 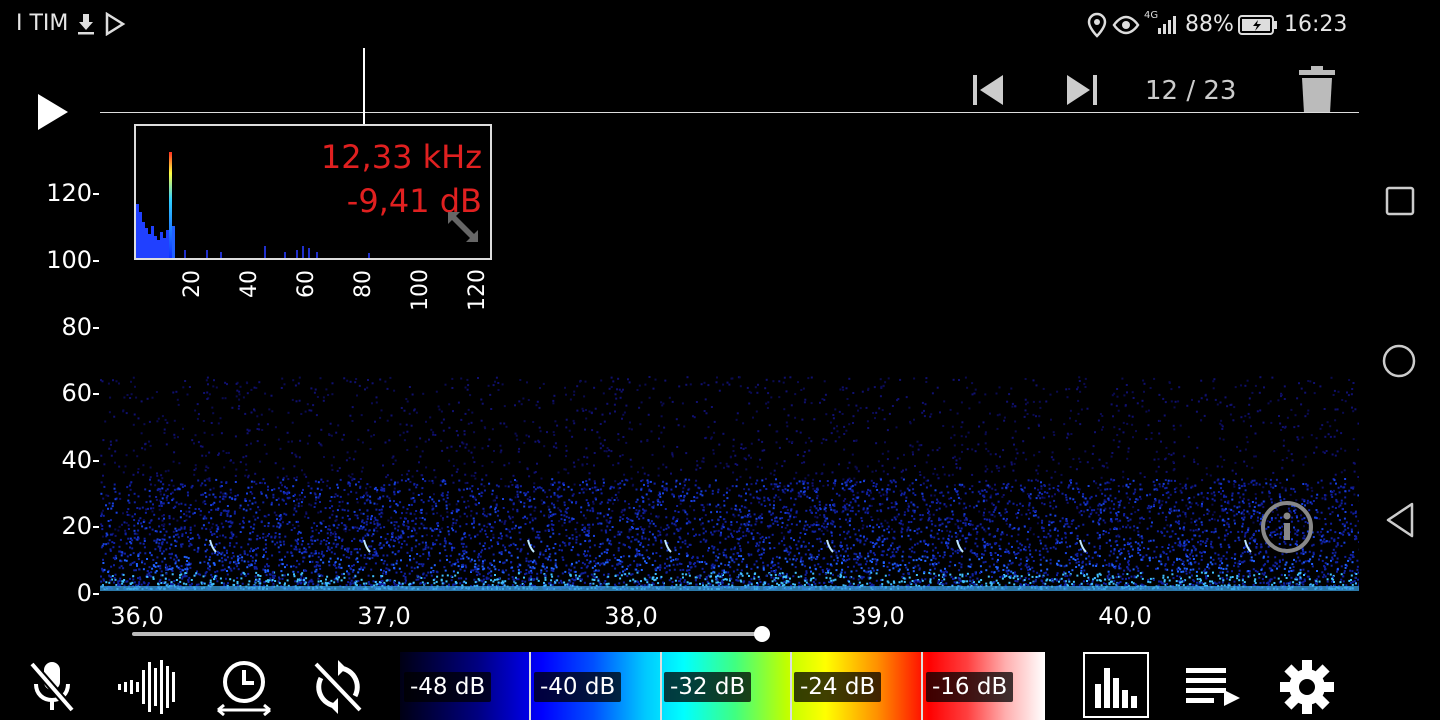 What do you see at coordinates (313, 192) in the screenshot?
I see `spectrum-inset: 12,33 kHz -9,41 dB` at bounding box center [313, 192].